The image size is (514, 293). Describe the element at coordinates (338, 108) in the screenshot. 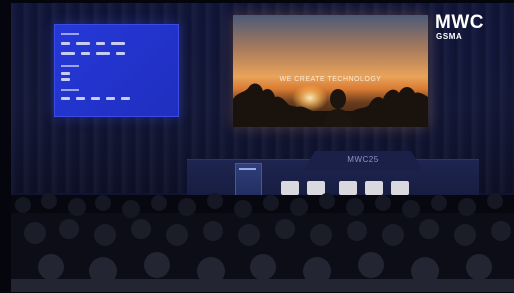

I see `speaker-silhouette` at that location.